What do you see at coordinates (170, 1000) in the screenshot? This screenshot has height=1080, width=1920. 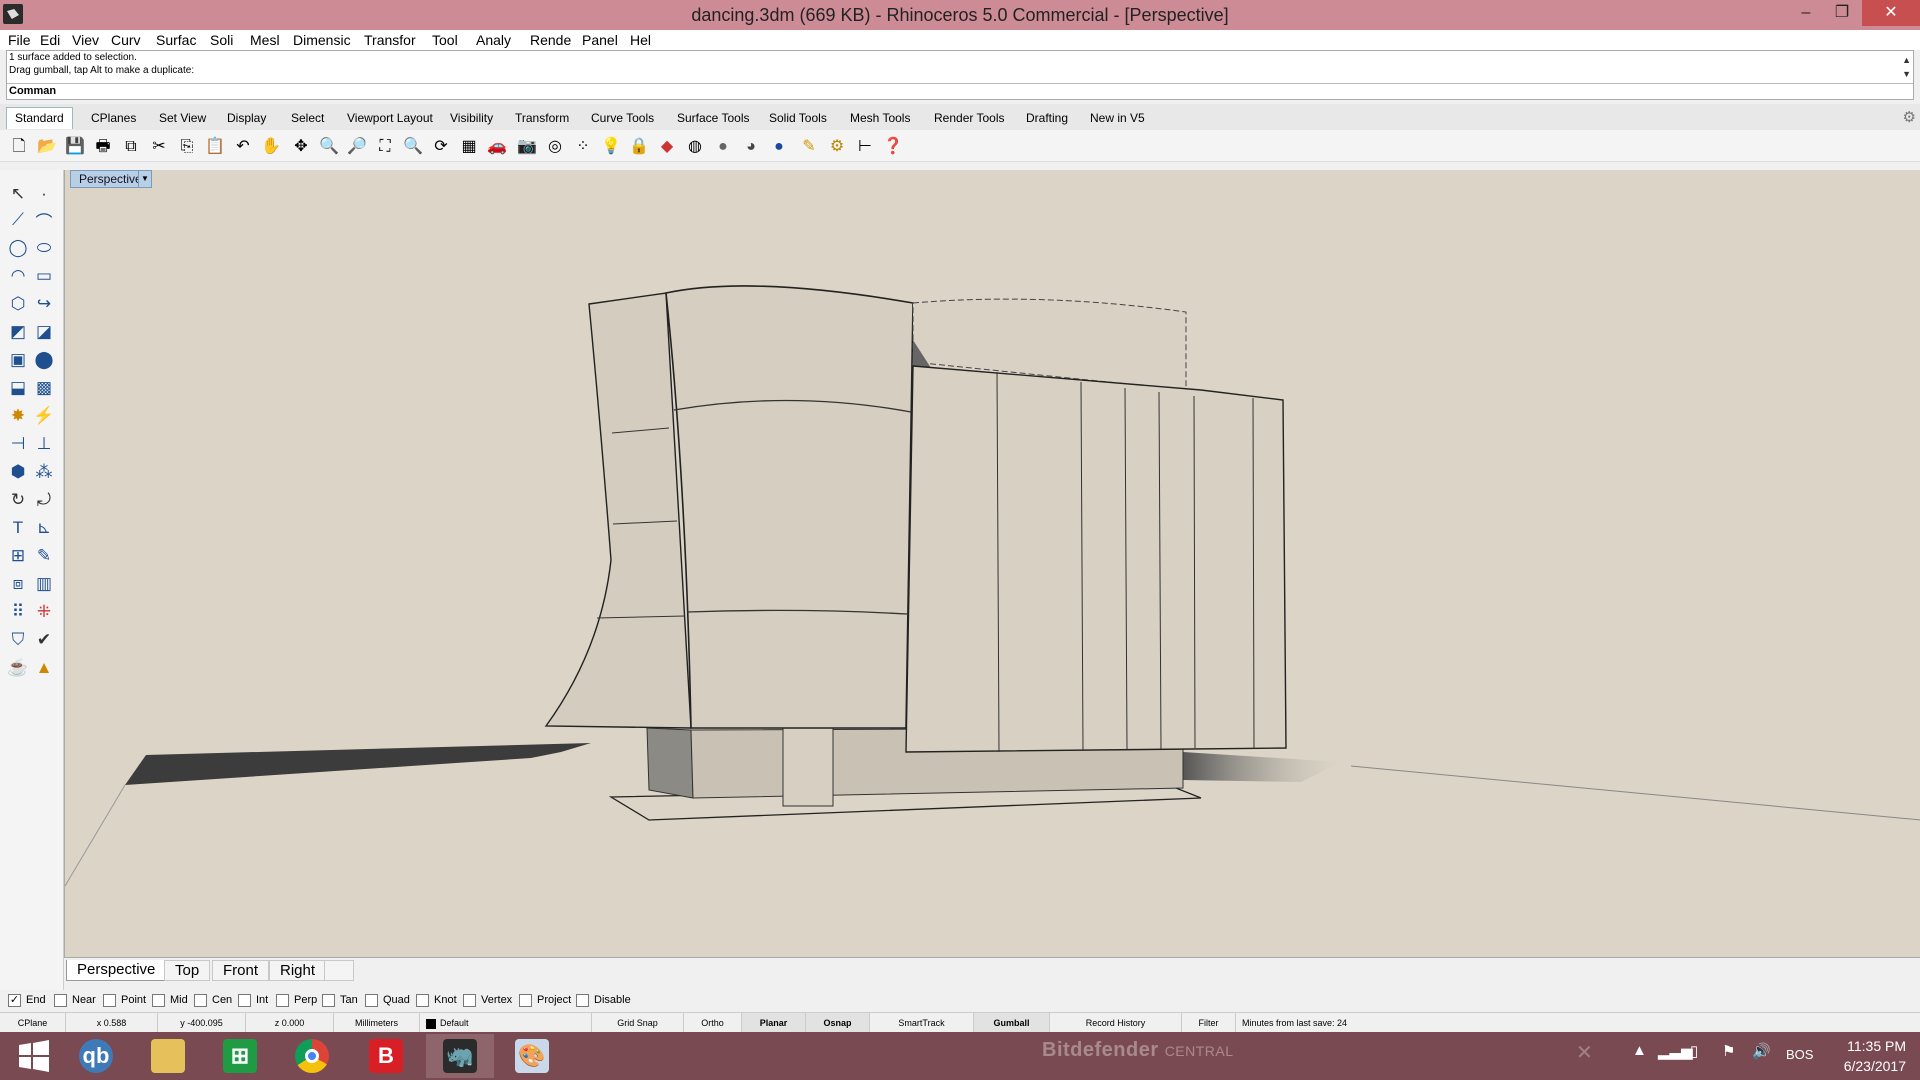 I see `osnap-mid: Mid` at bounding box center [170, 1000].